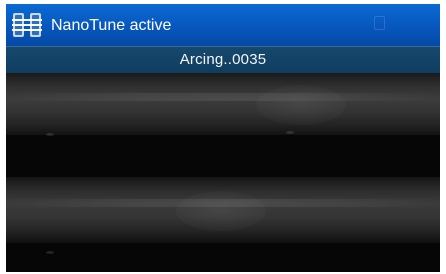 The image size is (446, 274). What do you see at coordinates (379, 23) in the screenshot?
I see `battery-icon` at bounding box center [379, 23].